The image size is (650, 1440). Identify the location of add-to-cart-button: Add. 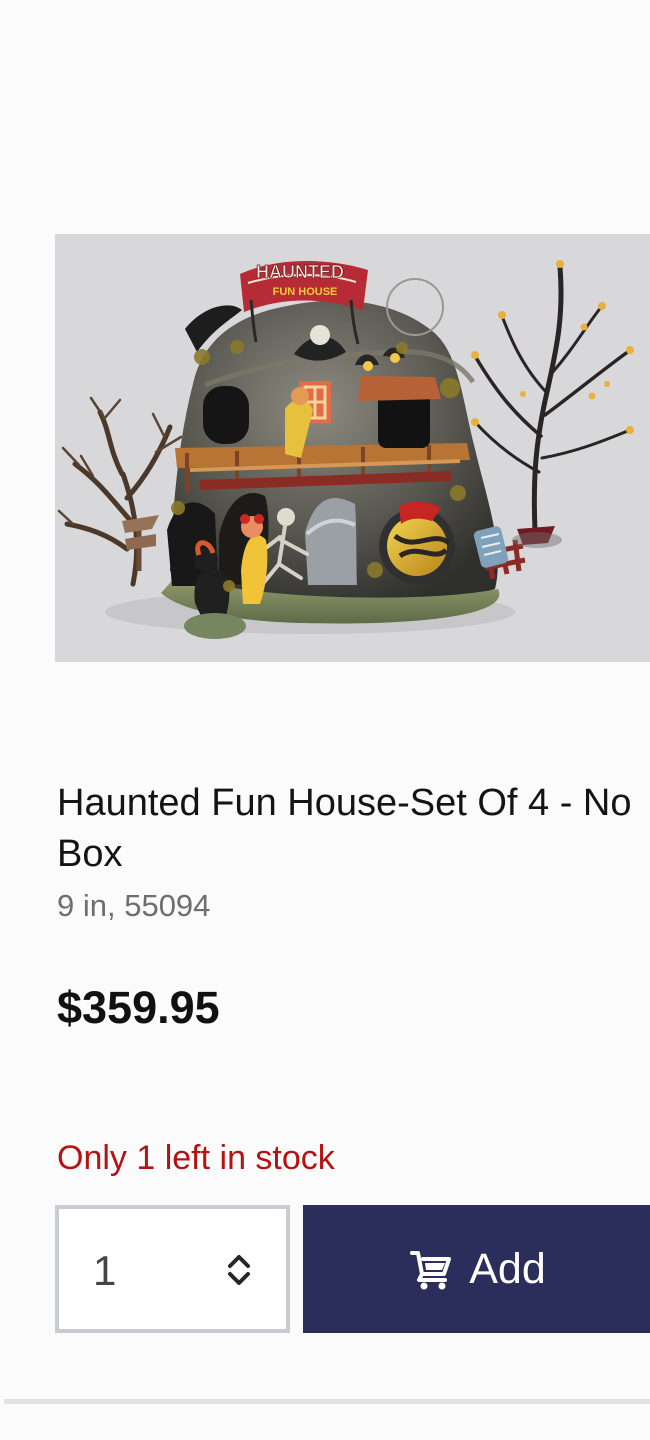
(476, 1269).